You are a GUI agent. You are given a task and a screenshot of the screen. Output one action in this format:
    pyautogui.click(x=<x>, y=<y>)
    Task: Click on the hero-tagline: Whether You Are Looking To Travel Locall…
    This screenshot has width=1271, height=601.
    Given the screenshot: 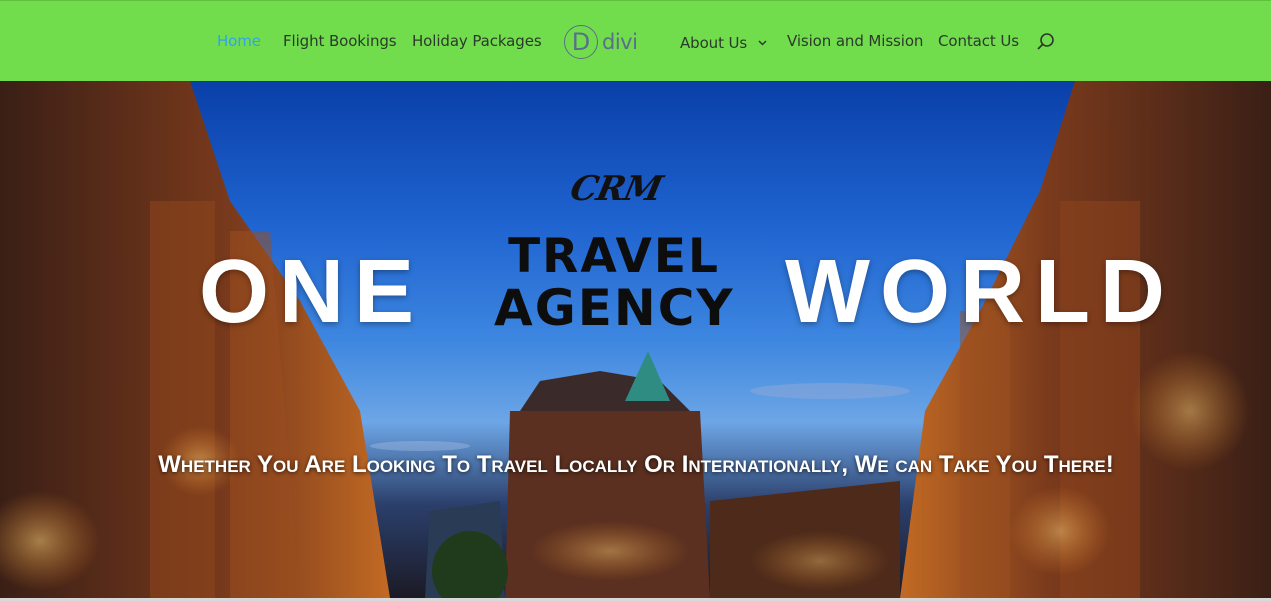 What is the action you would take?
    pyautogui.click(x=636, y=464)
    